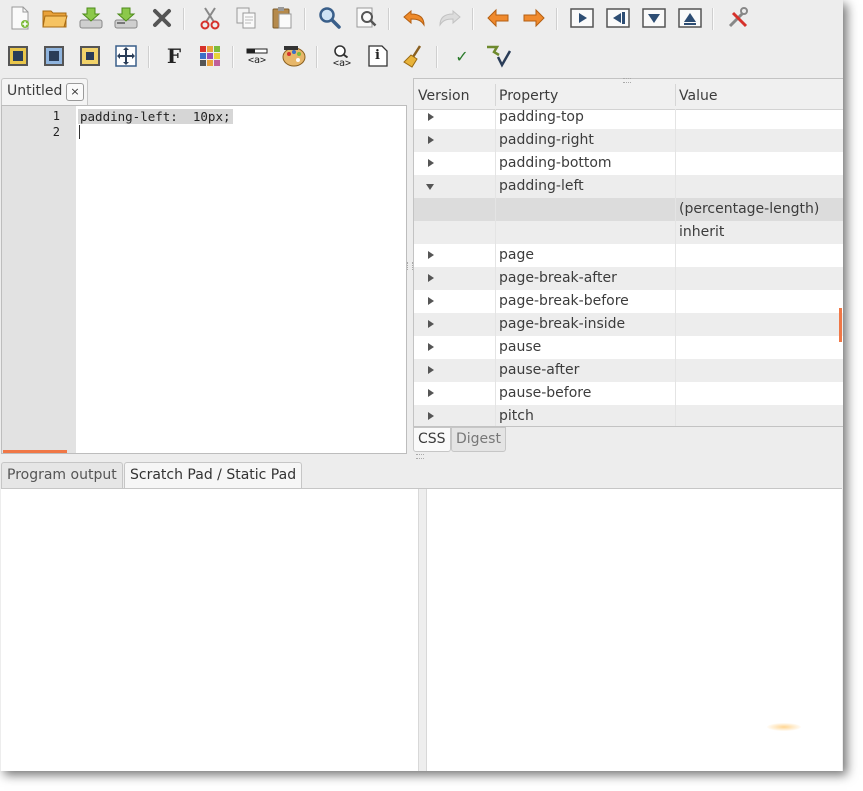 This screenshot has width=863, height=791. What do you see at coordinates (414, 56) in the screenshot?
I see `broom-icon` at bounding box center [414, 56].